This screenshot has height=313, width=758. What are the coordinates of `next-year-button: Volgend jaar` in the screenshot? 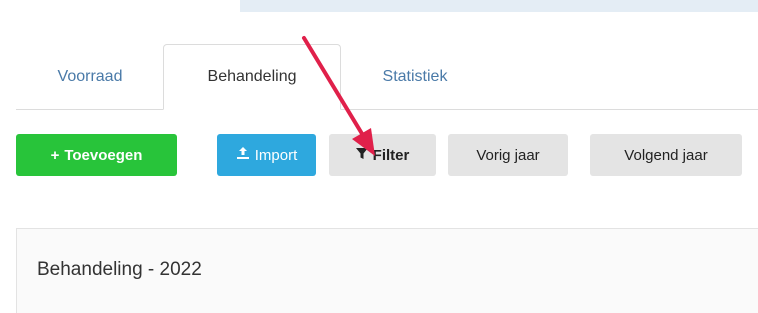 It's located at (666, 155).